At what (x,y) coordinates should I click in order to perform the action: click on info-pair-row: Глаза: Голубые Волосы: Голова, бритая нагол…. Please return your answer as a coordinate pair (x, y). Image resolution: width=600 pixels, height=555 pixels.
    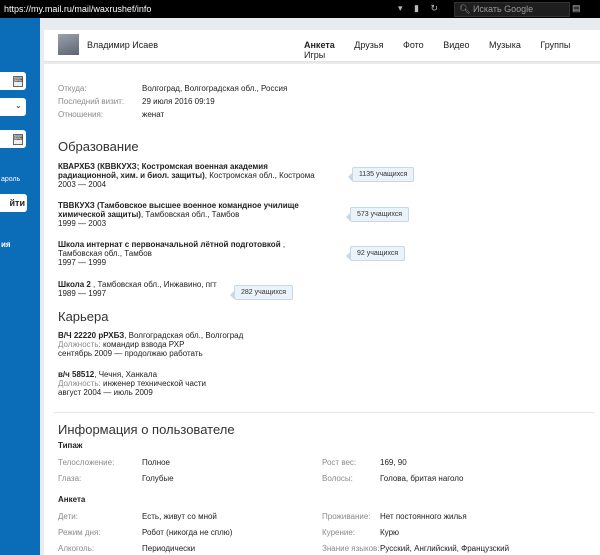
    Looking at the image, I should click on (261, 478).